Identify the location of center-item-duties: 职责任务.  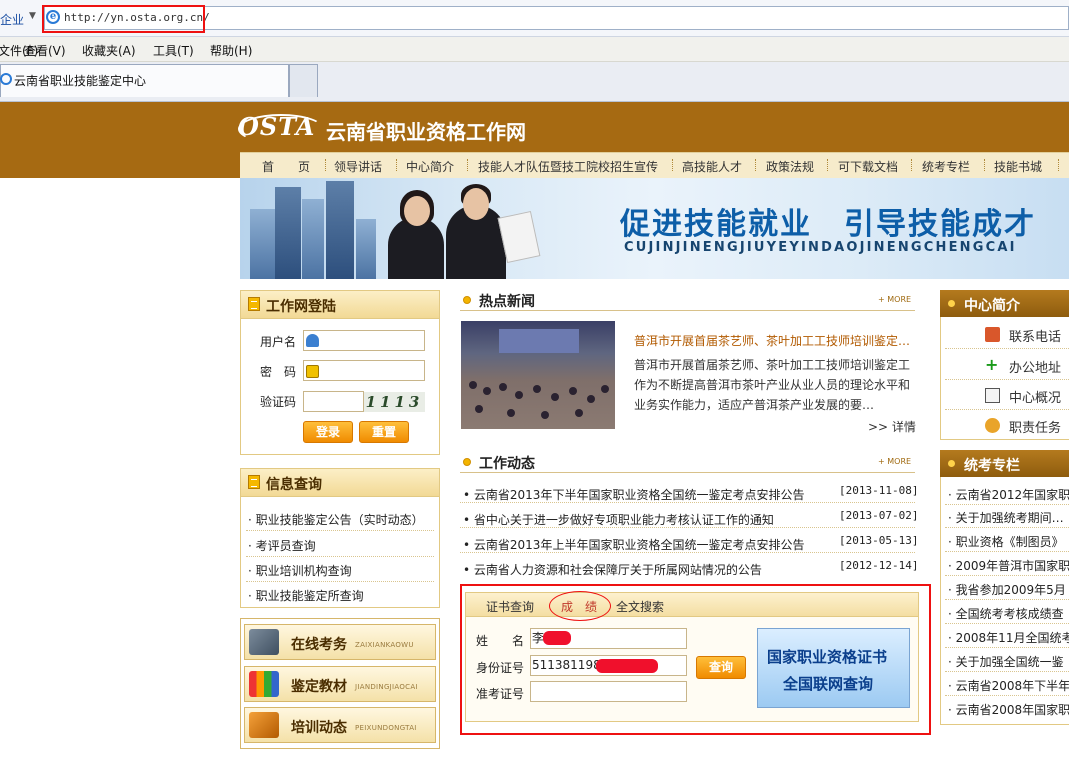
(1035, 426).